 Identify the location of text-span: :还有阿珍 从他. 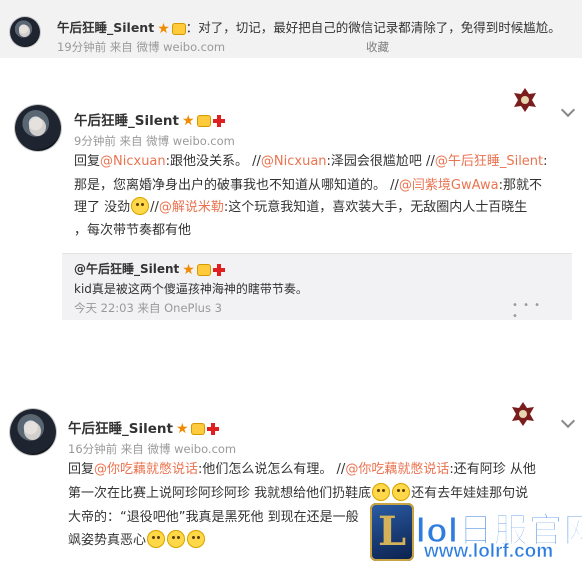
(492, 469).